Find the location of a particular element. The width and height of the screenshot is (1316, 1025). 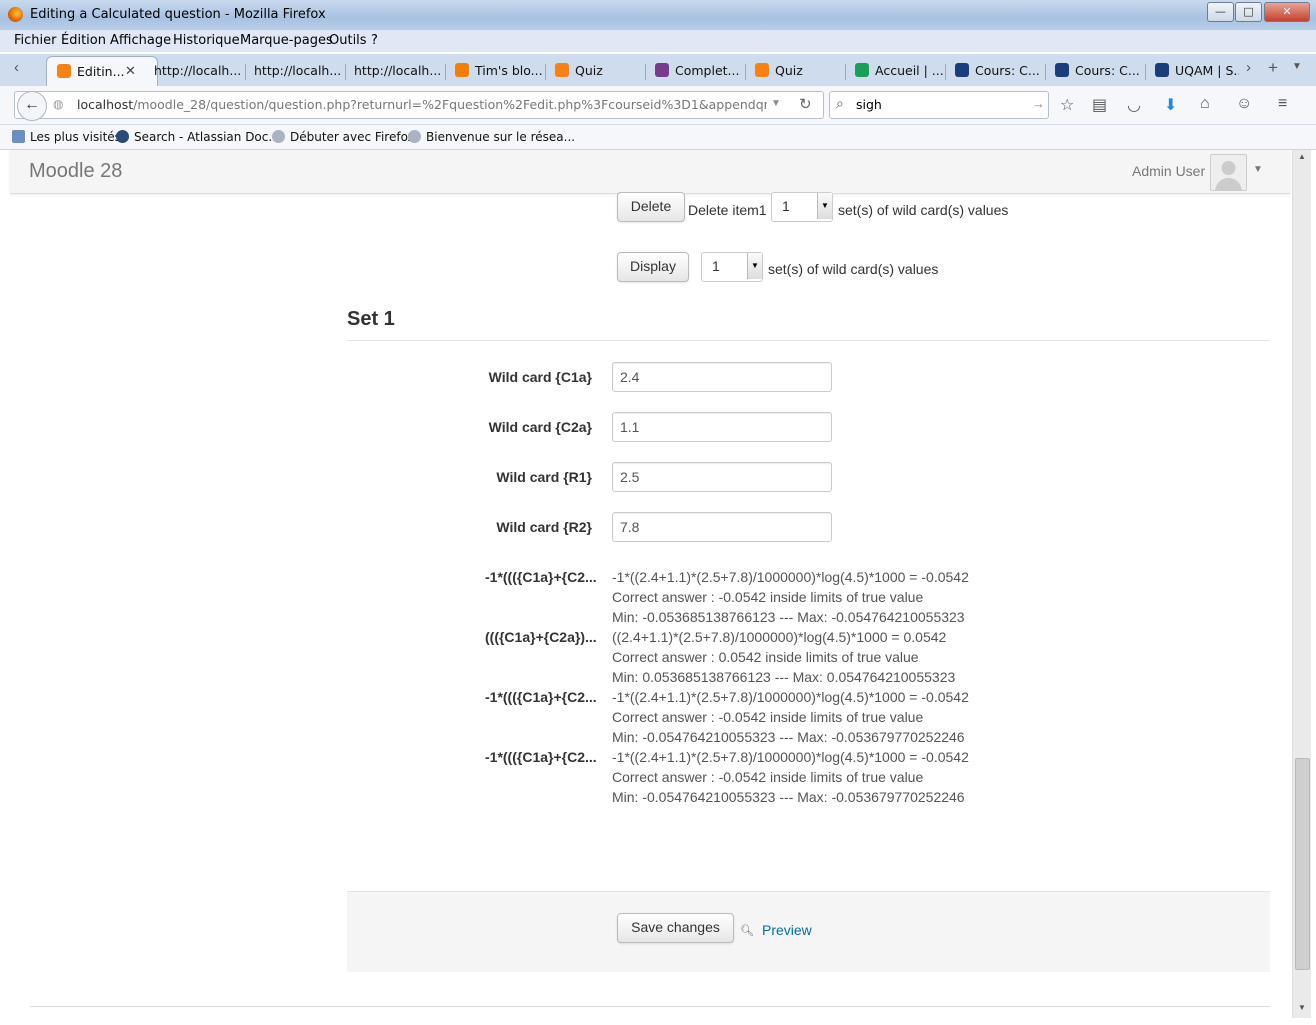

menu-icon: ≡ is located at coordinates (1282, 104).